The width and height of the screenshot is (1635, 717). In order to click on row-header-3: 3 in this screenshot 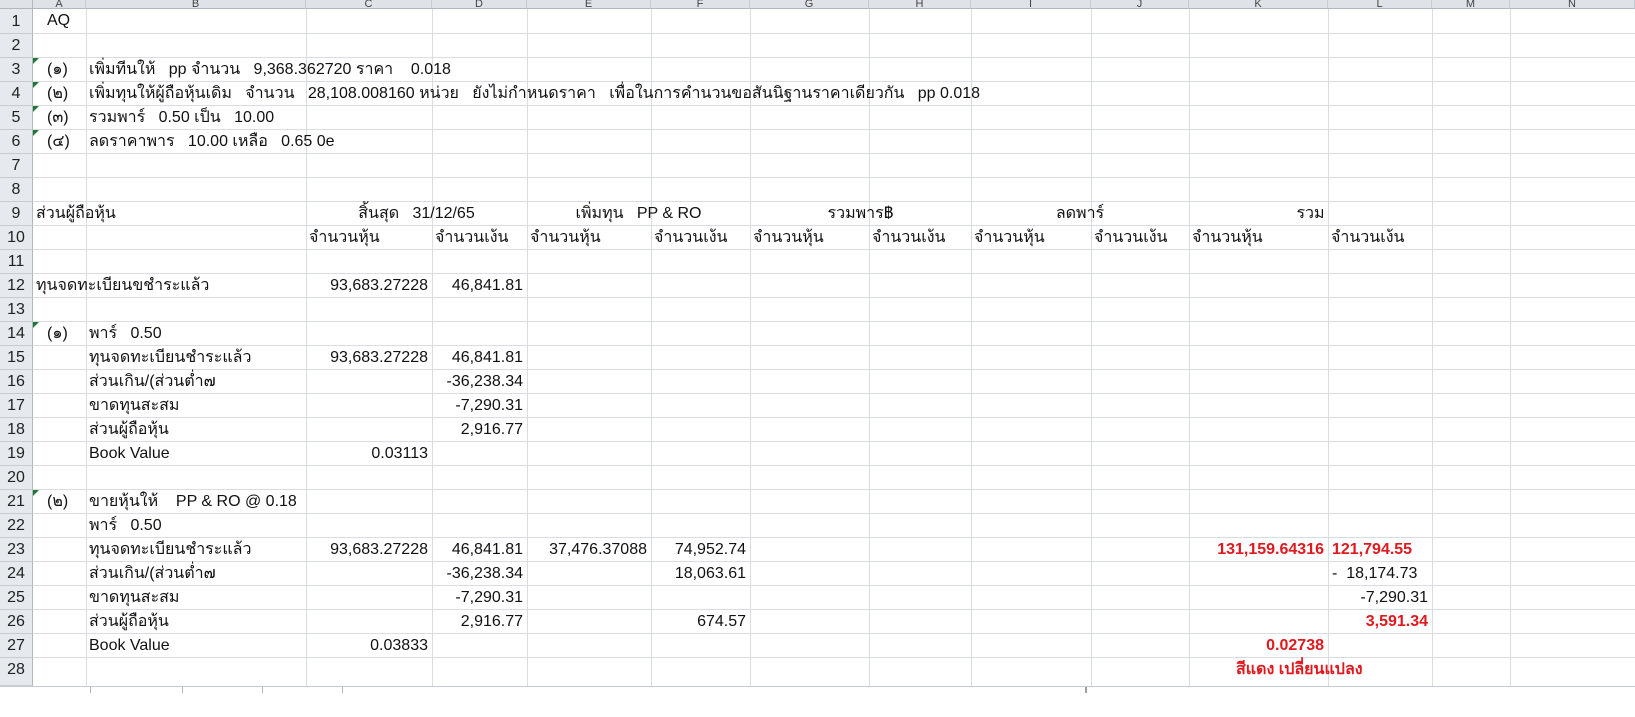, I will do `click(16, 70)`.